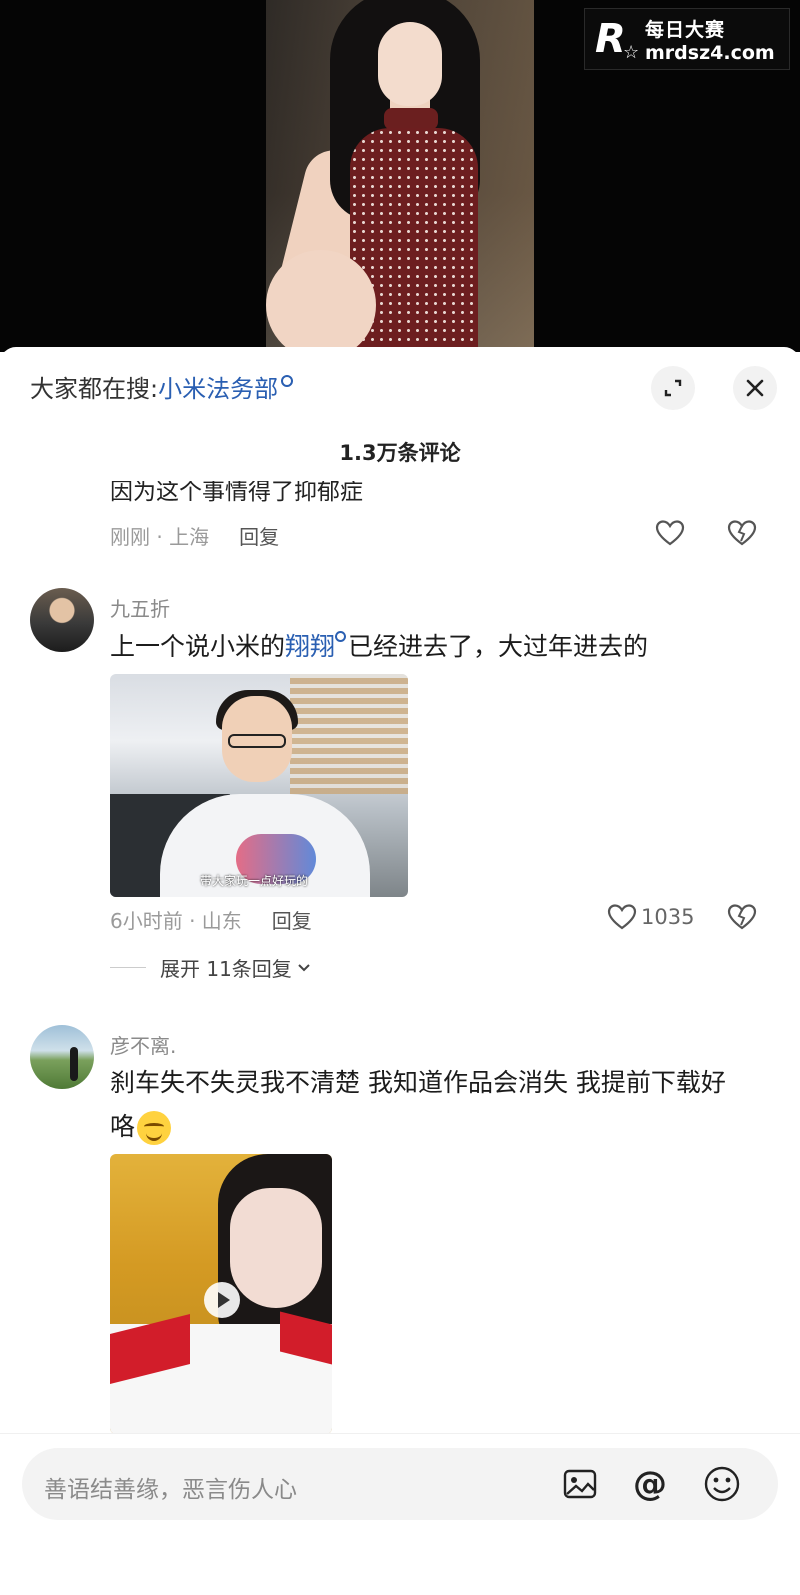 The width and height of the screenshot is (800, 1595). I want to click on comment-text: 上一个说小米的翔翔 已经进去了，大过年进去的, so click(379, 647).